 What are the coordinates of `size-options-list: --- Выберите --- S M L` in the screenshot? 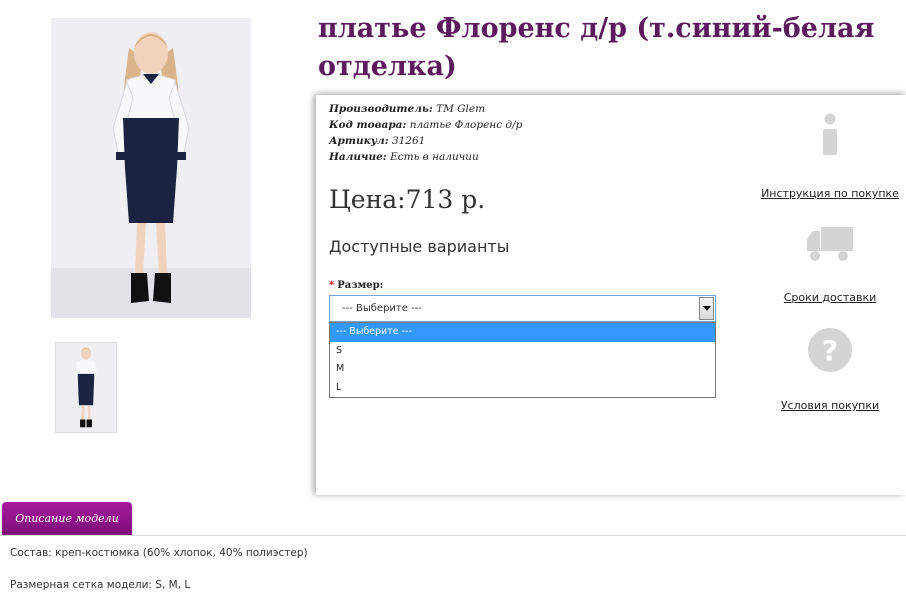 It's located at (522, 360).